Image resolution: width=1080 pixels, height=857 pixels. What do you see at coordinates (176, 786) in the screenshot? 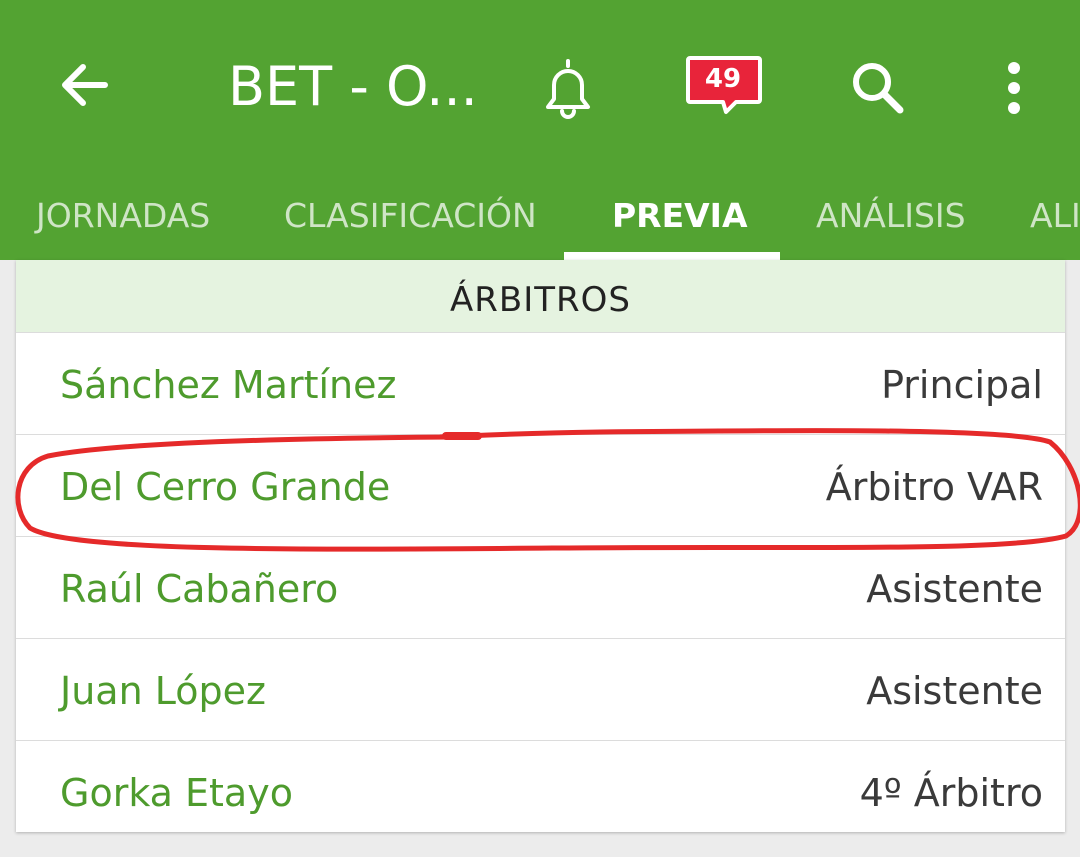
I see `referee-name: Gorka Etayo` at bounding box center [176, 786].